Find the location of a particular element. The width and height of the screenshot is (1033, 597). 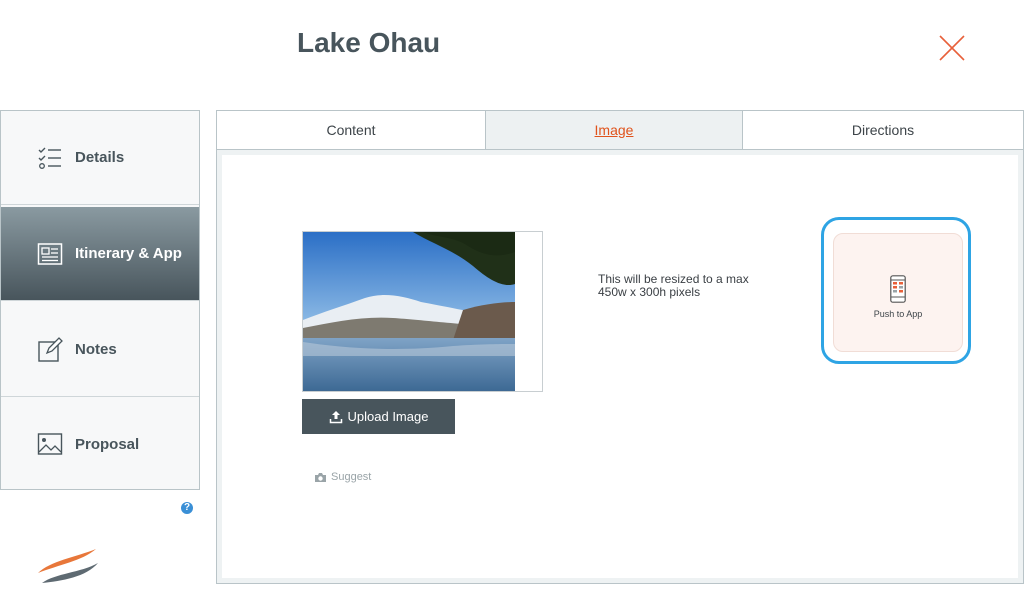

tab-bar: Content Image Directions is located at coordinates (620, 130).